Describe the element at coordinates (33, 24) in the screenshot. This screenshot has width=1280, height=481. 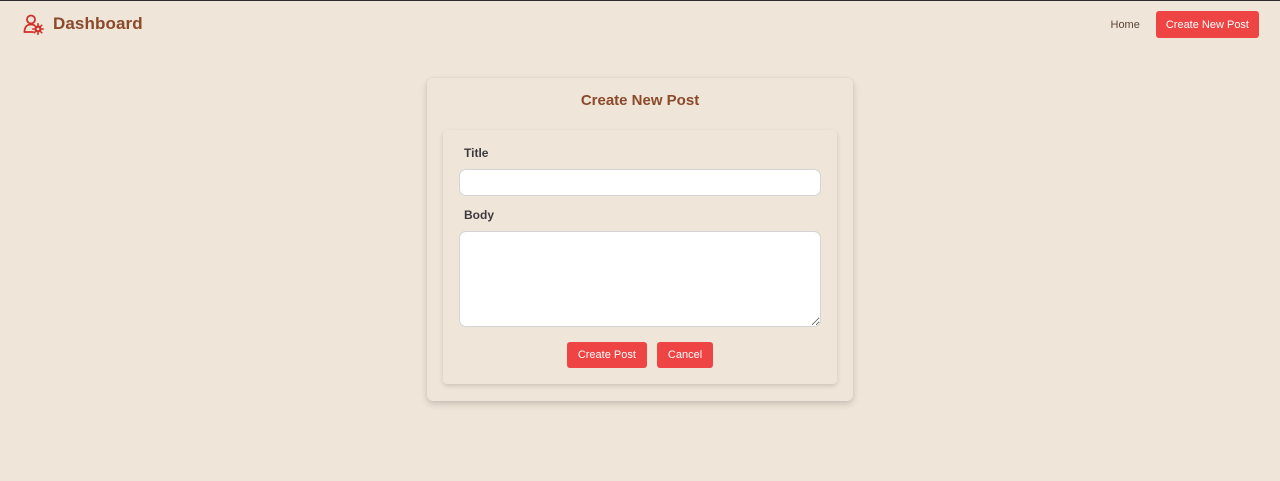
I see `user-settings-icon` at that location.